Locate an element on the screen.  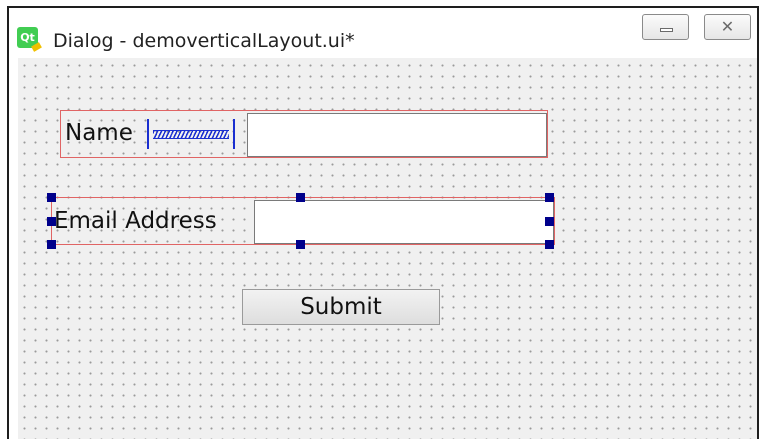
submit-button: Submit is located at coordinates (341, 307).